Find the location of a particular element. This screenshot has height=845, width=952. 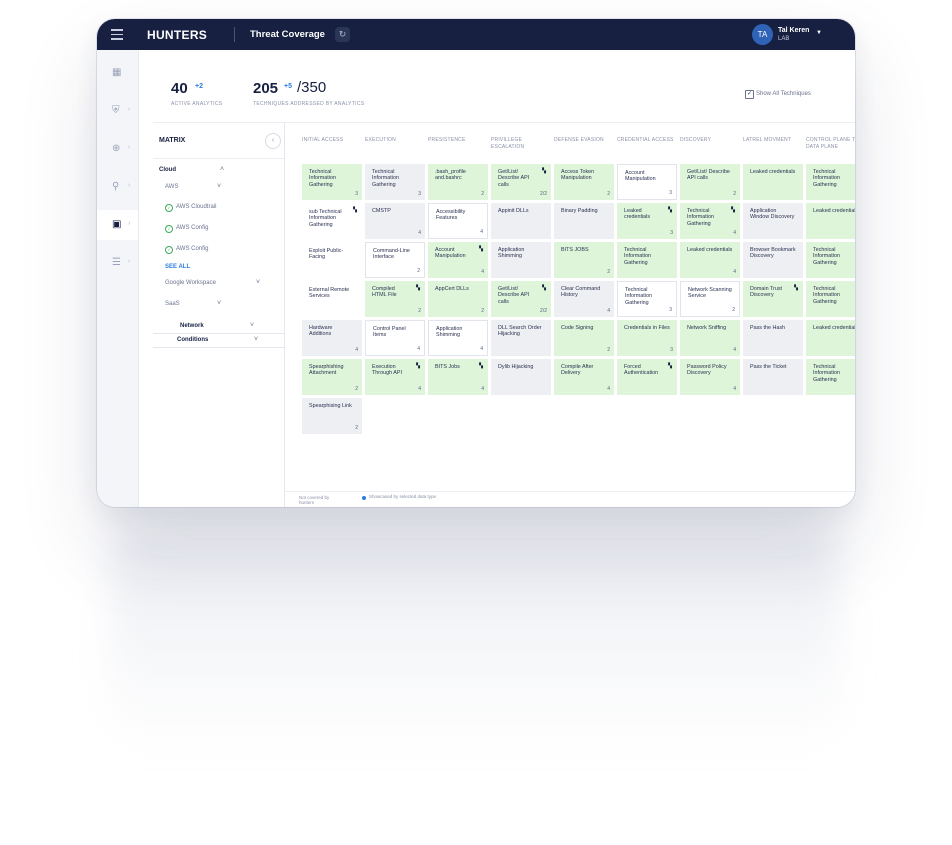

technique-tile: Application Shimming 4 is located at coordinates (458, 338).